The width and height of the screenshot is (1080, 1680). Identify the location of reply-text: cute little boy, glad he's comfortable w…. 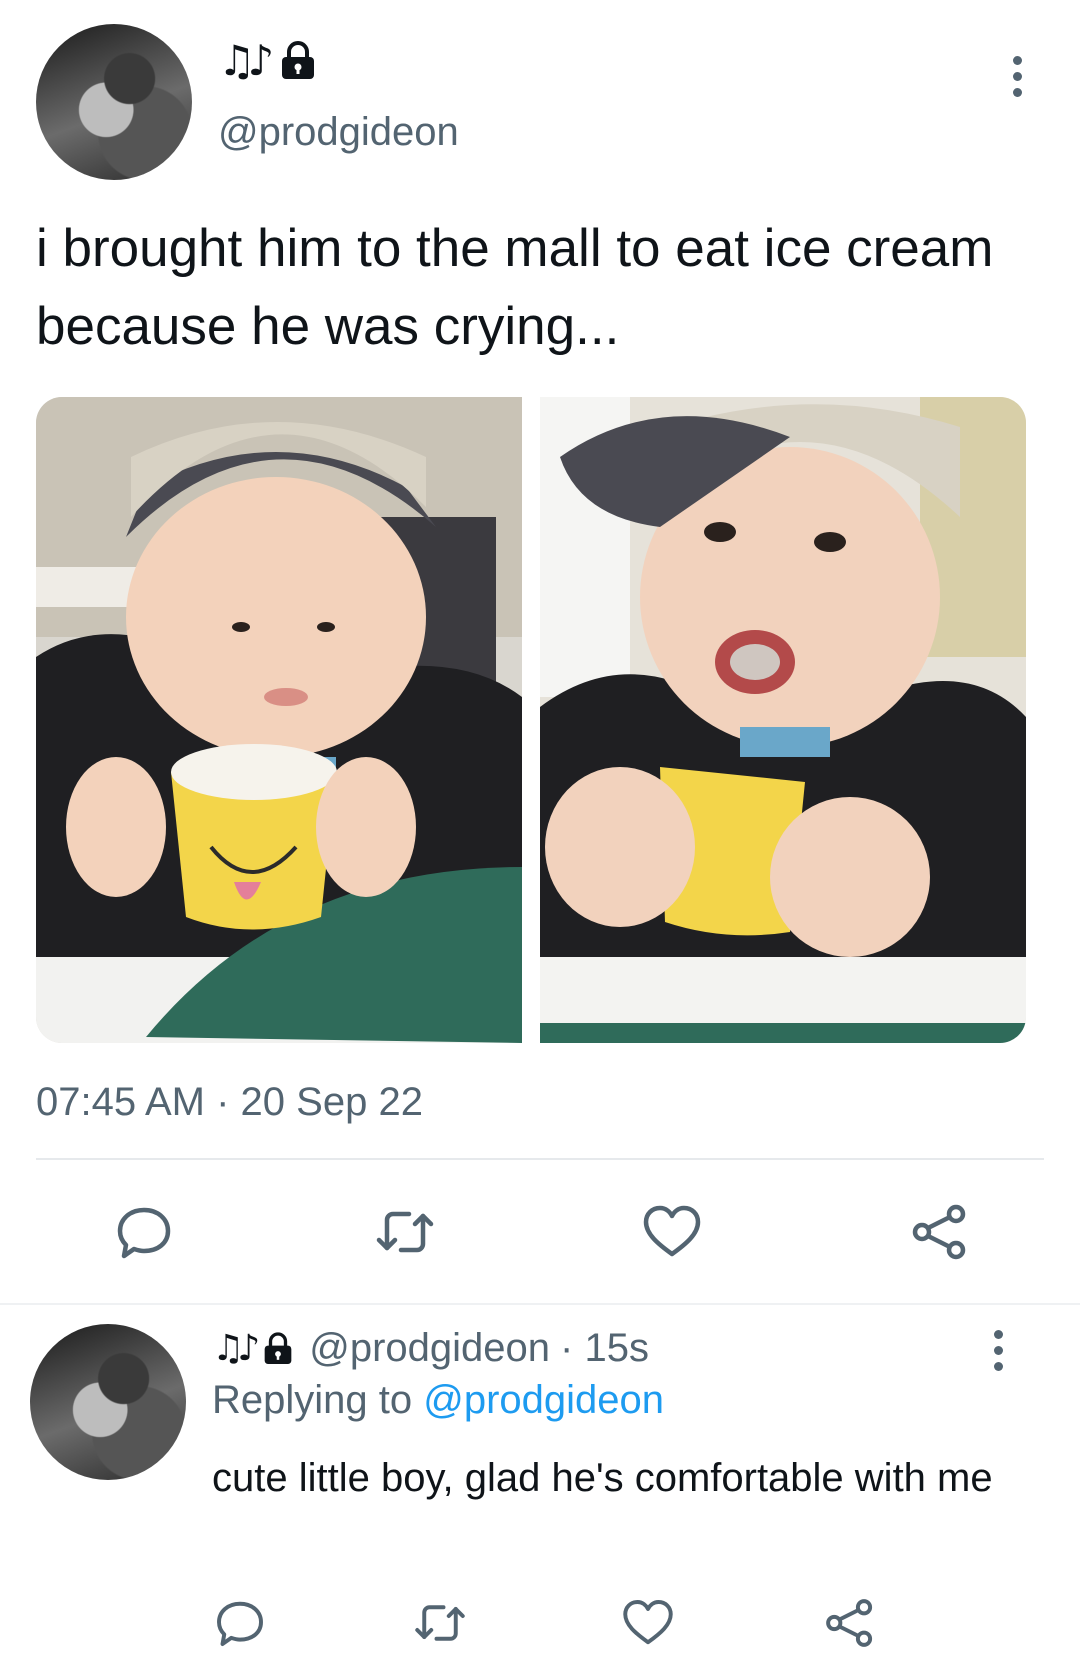
(602, 1478).